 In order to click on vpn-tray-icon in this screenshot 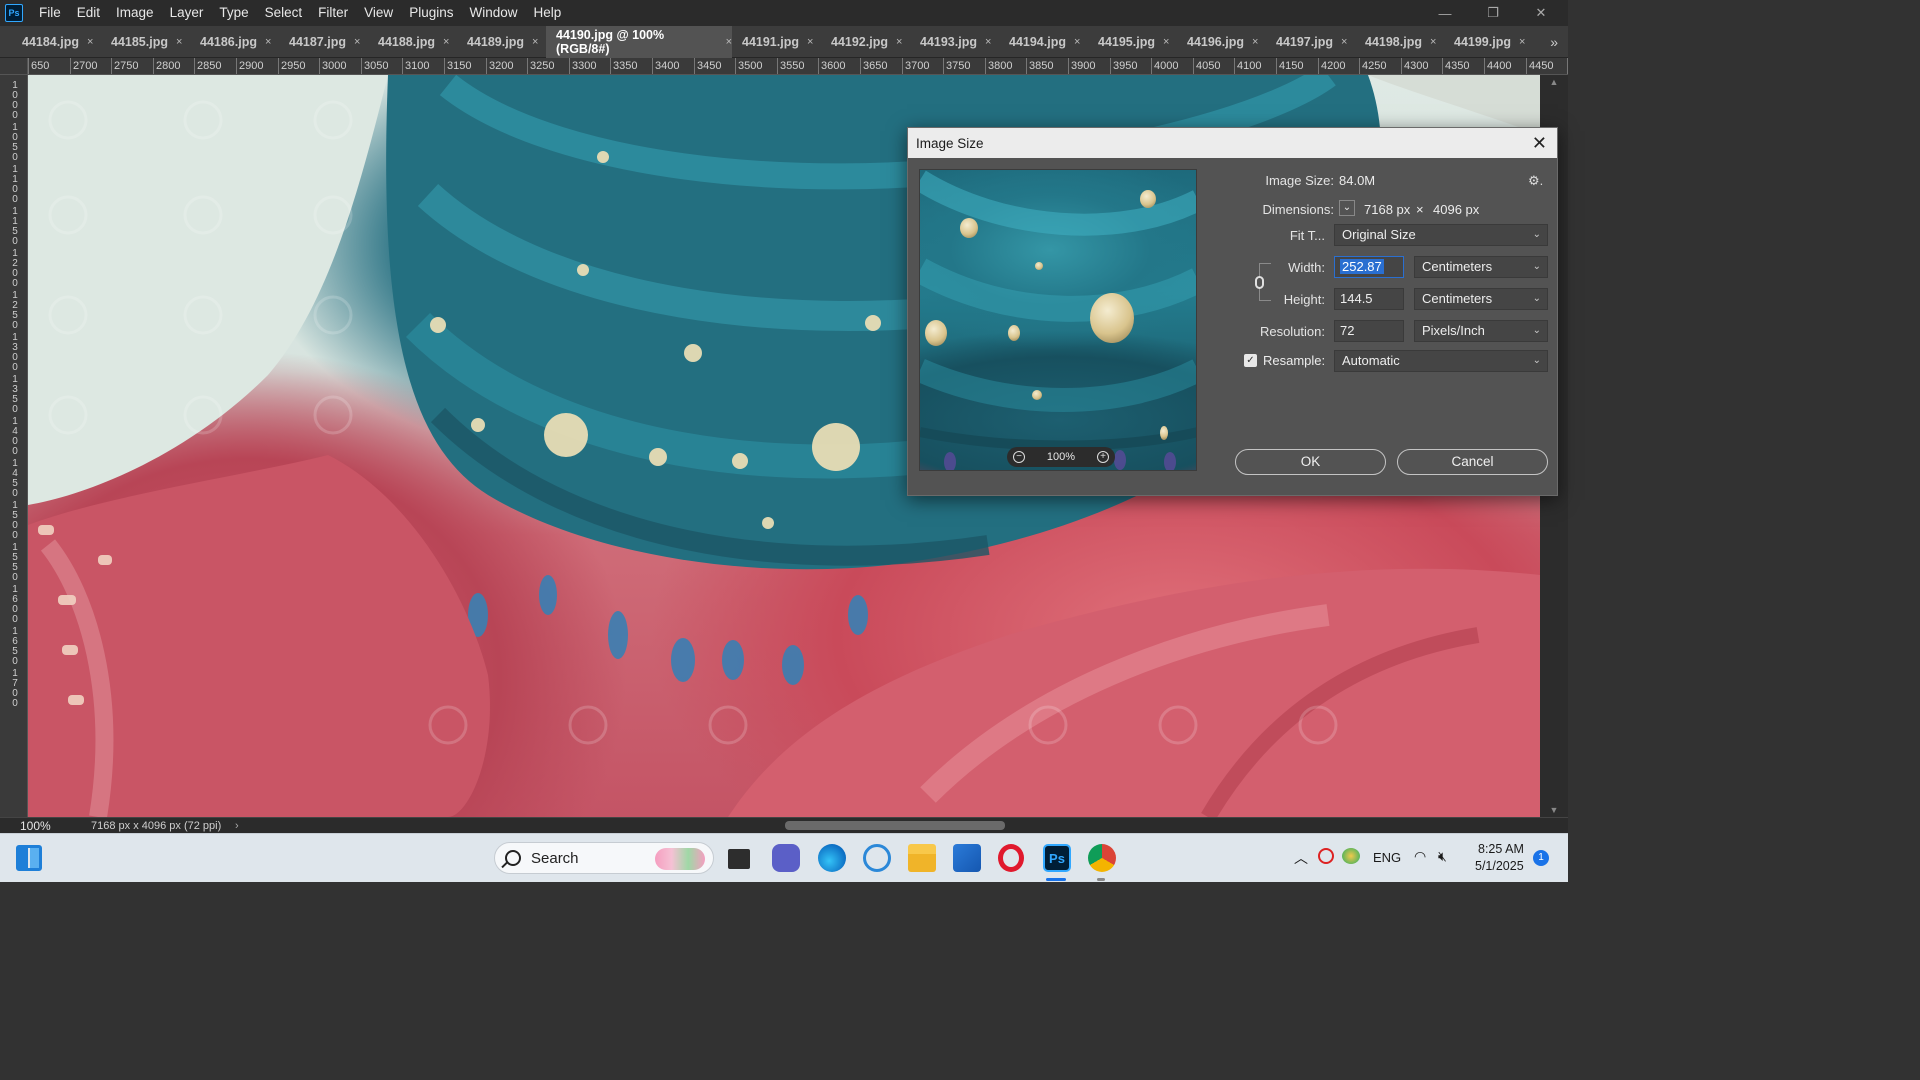, I will do `click(1326, 856)`.